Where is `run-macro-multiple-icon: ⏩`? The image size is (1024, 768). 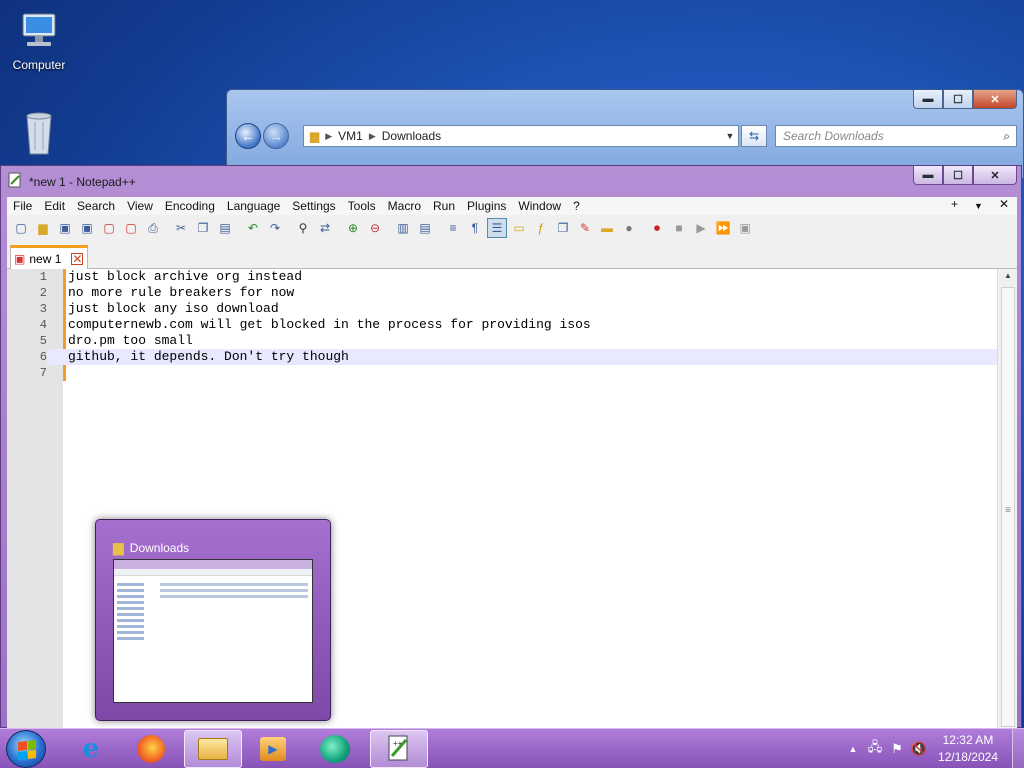 run-macro-multiple-icon: ⏩ is located at coordinates (723, 228).